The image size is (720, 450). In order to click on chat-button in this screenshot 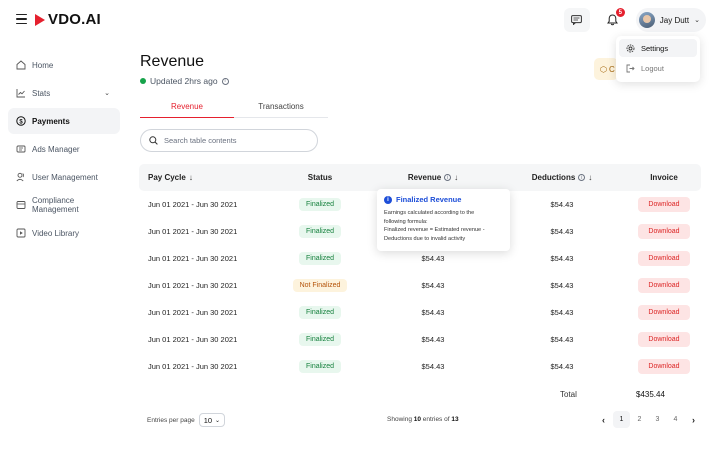, I will do `click(576, 20)`.